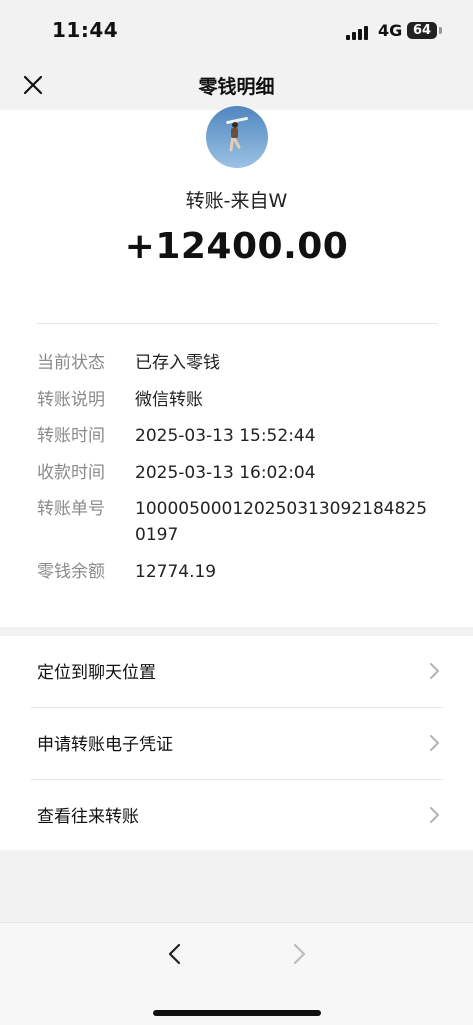 The image size is (473, 1025). What do you see at coordinates (225, 473) in the screenshot?
I see `detail-value: 2025-03-13 16:02:04` at bounding box center [225, 473].